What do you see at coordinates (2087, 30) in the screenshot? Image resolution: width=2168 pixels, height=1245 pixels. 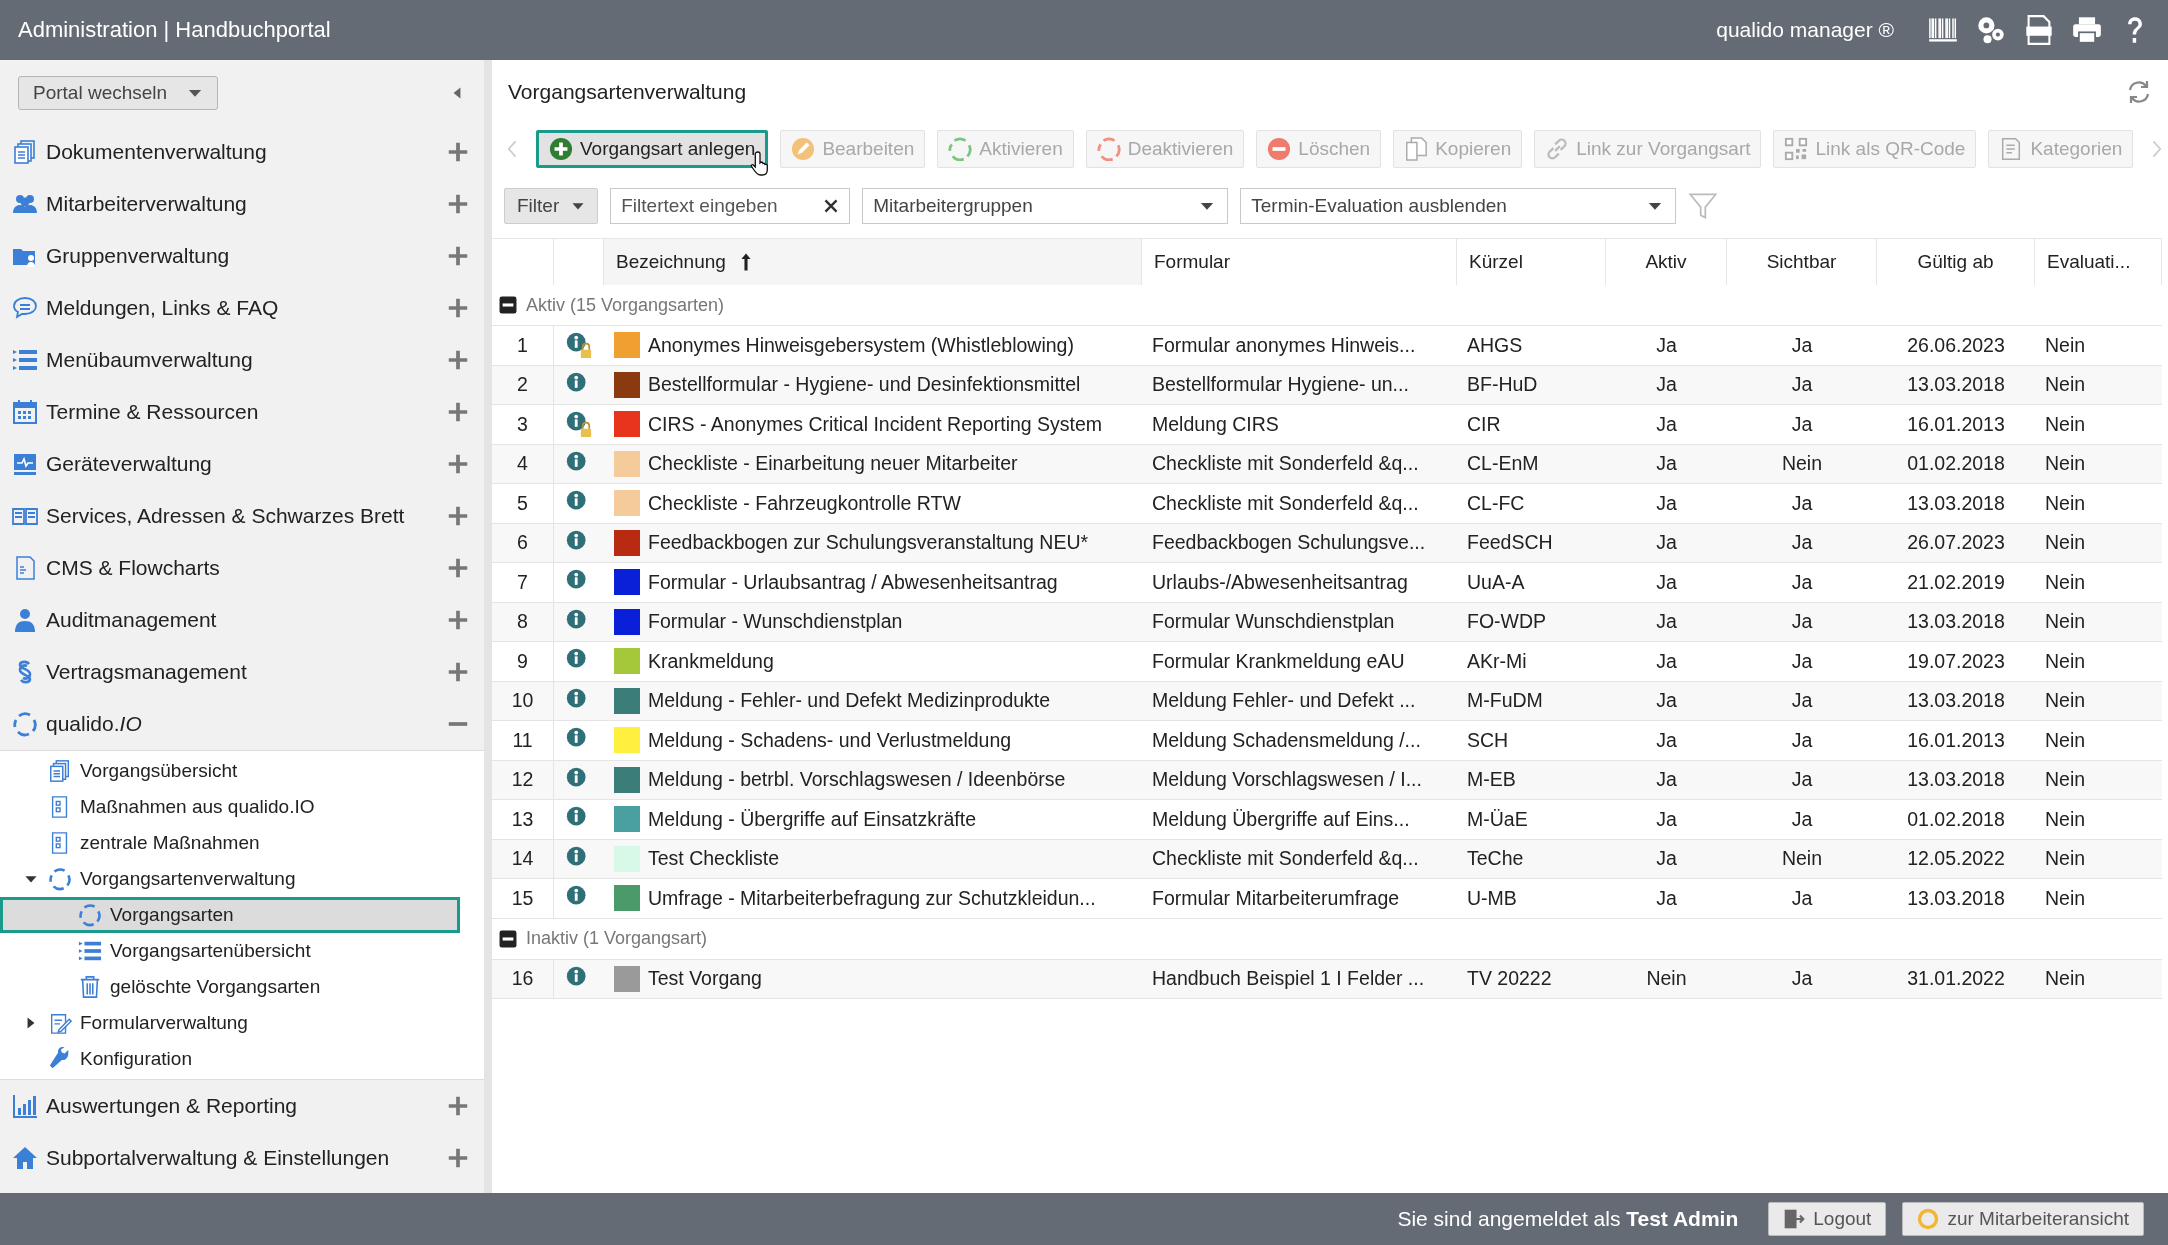 I see `printer-icon` at bounding box center [2087, 30].